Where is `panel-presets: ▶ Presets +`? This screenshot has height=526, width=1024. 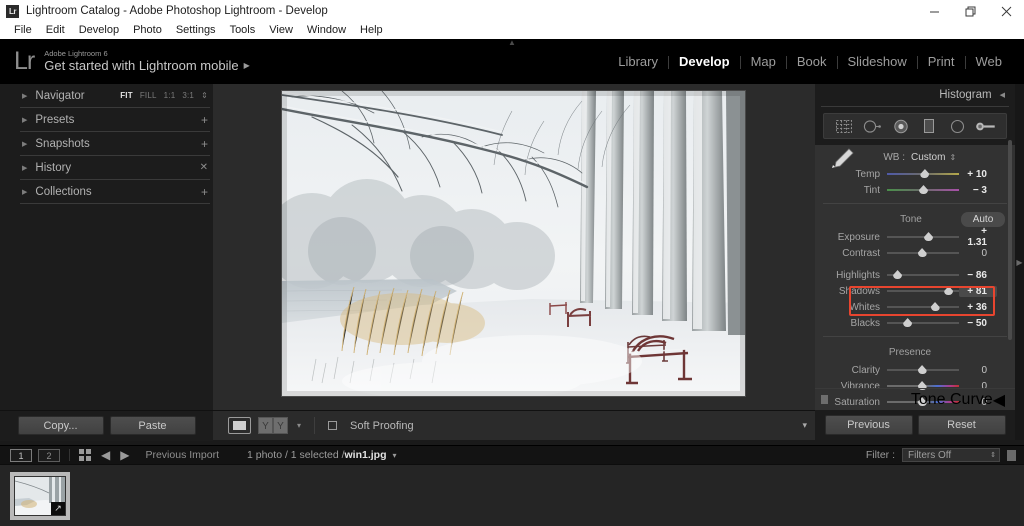
panel-presets: ▶ Presets + is located at coordinates (115, 120).